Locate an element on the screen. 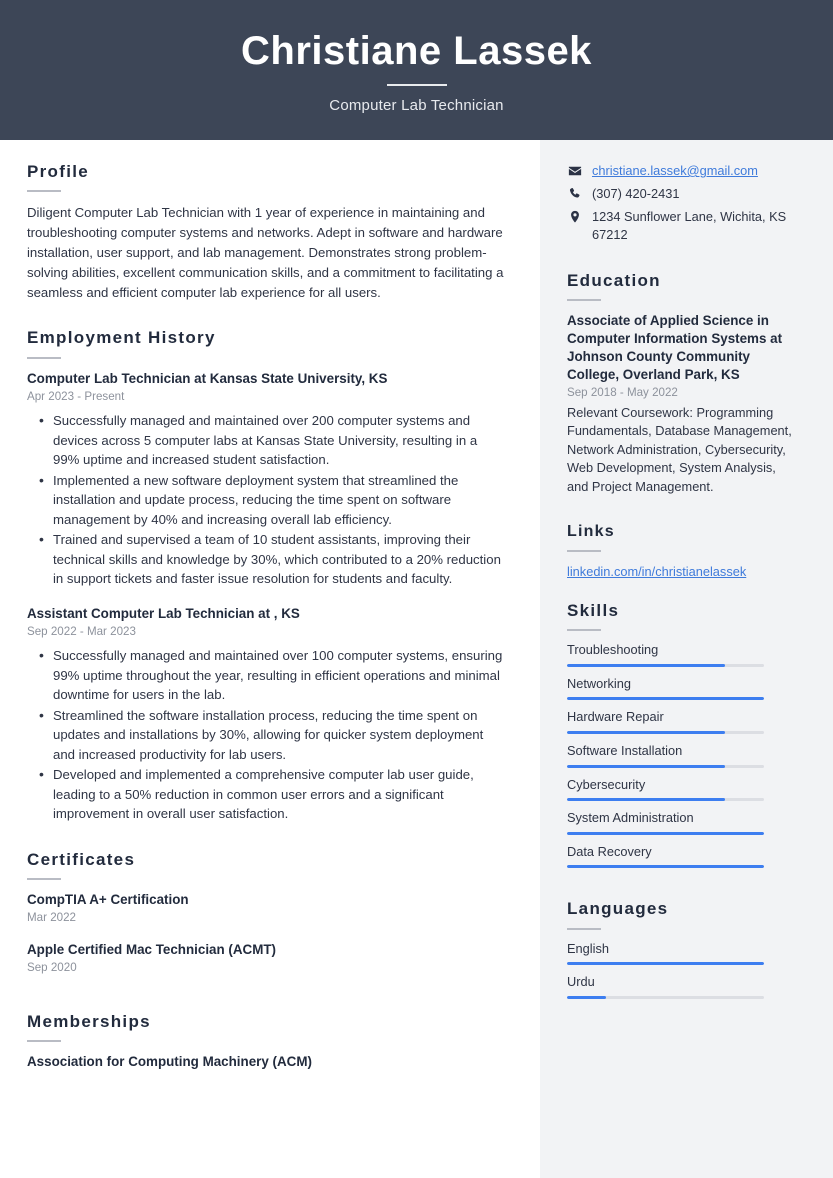 The image size is (833, 1178). skill-item: Hardware Repair is located at coordinates (680, 721).